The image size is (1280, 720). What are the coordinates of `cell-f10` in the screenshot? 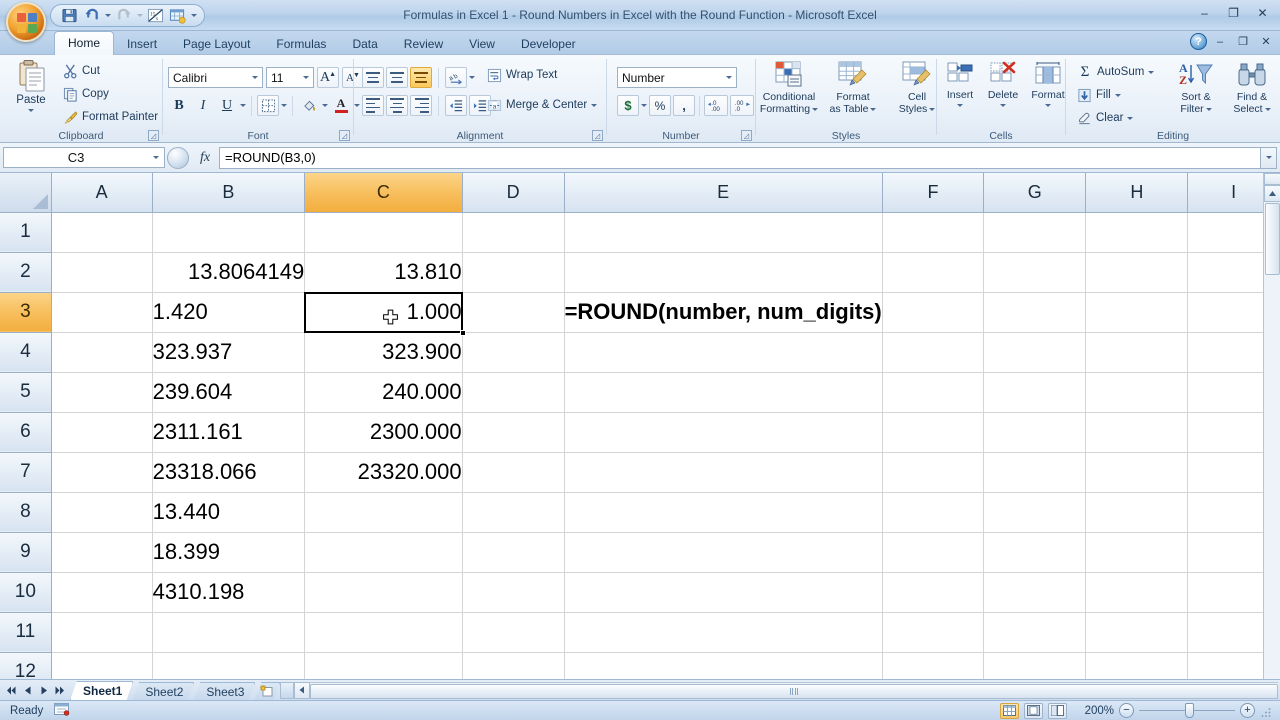 It's located at (933, 592).